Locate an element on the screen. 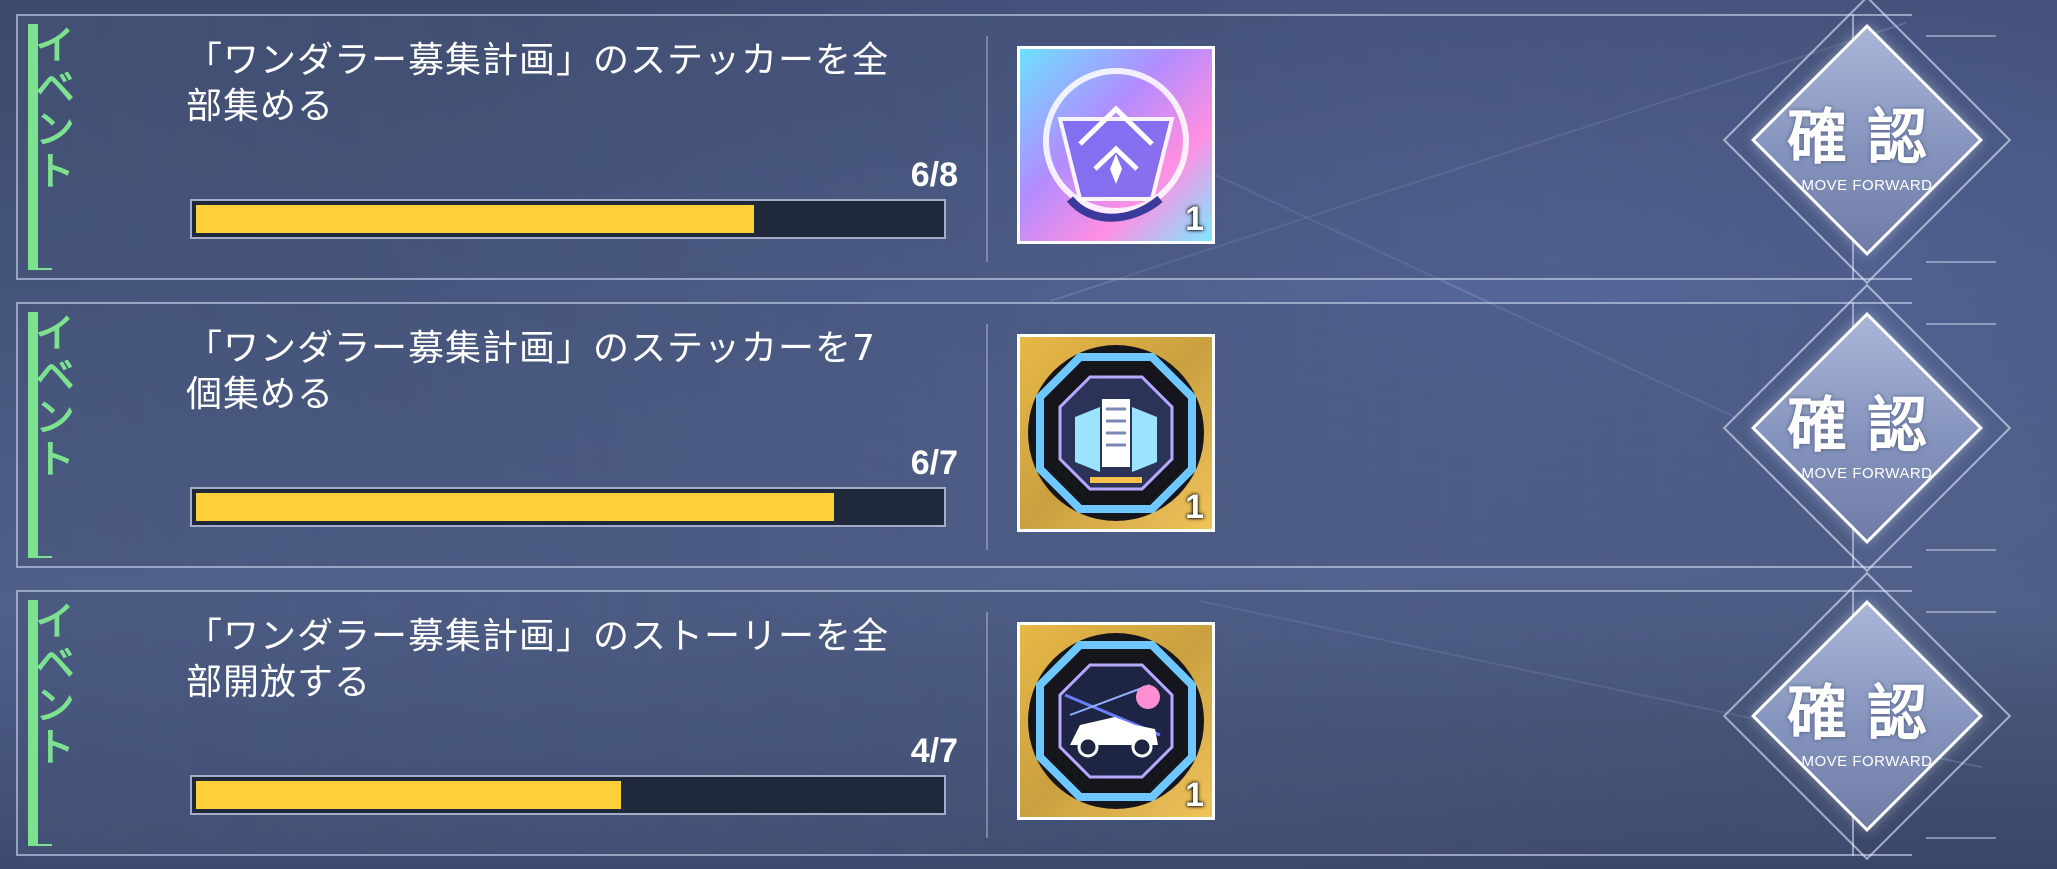  building-badge-icon is located at coordinates (1116, 433).